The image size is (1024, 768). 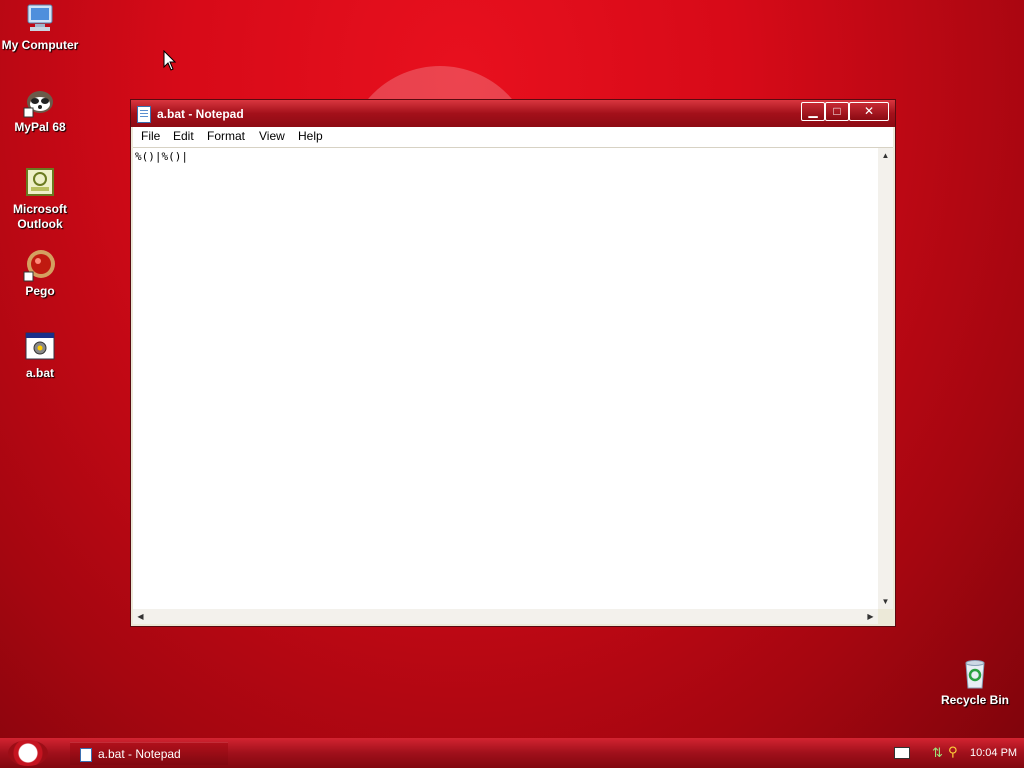 I want to click on taskbar-button-label: a.bat - Notepad, so click(x=139, y=754).